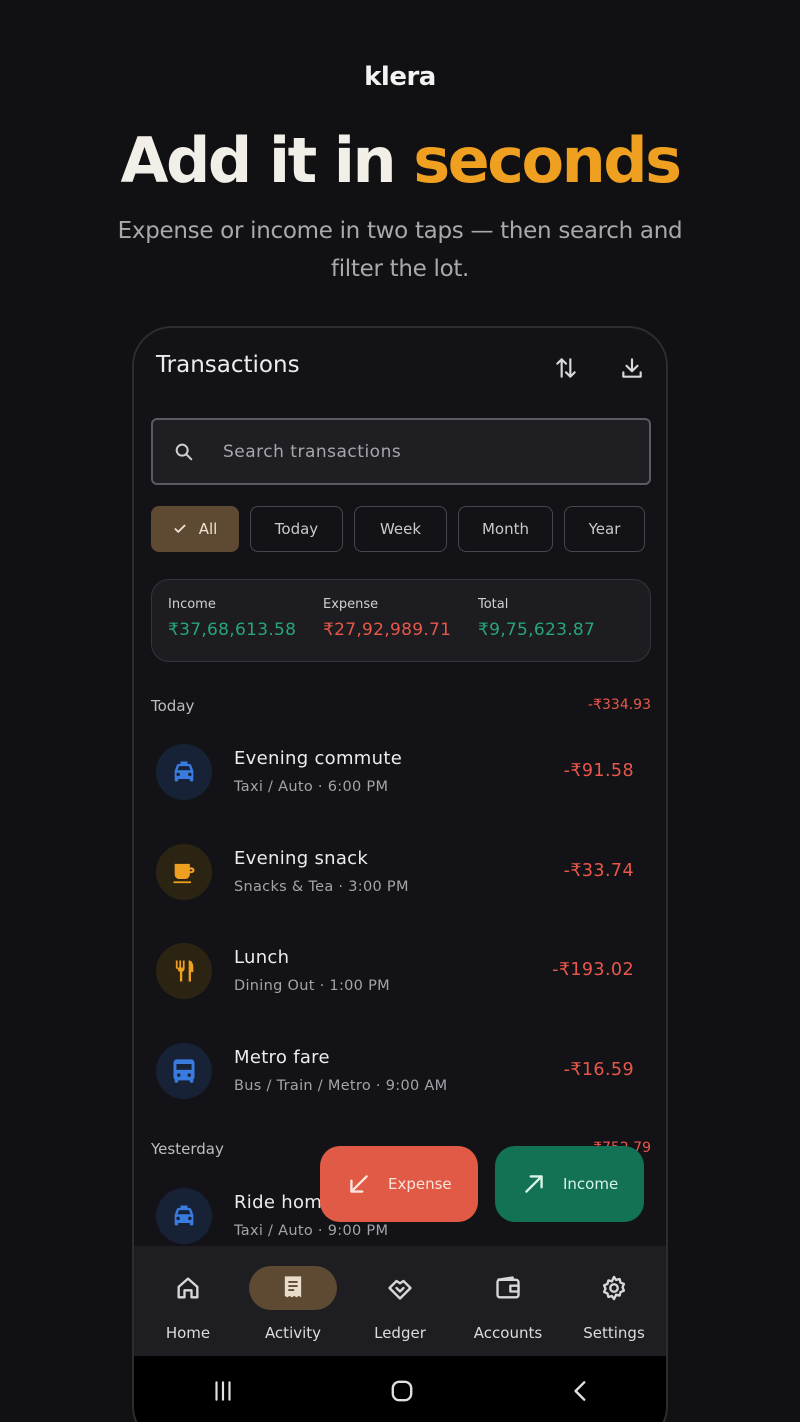  What do you see at coordinates (569, 1184) in the screenshot?
I see `add-income-button: Income` at bounding box center [569, 1184].